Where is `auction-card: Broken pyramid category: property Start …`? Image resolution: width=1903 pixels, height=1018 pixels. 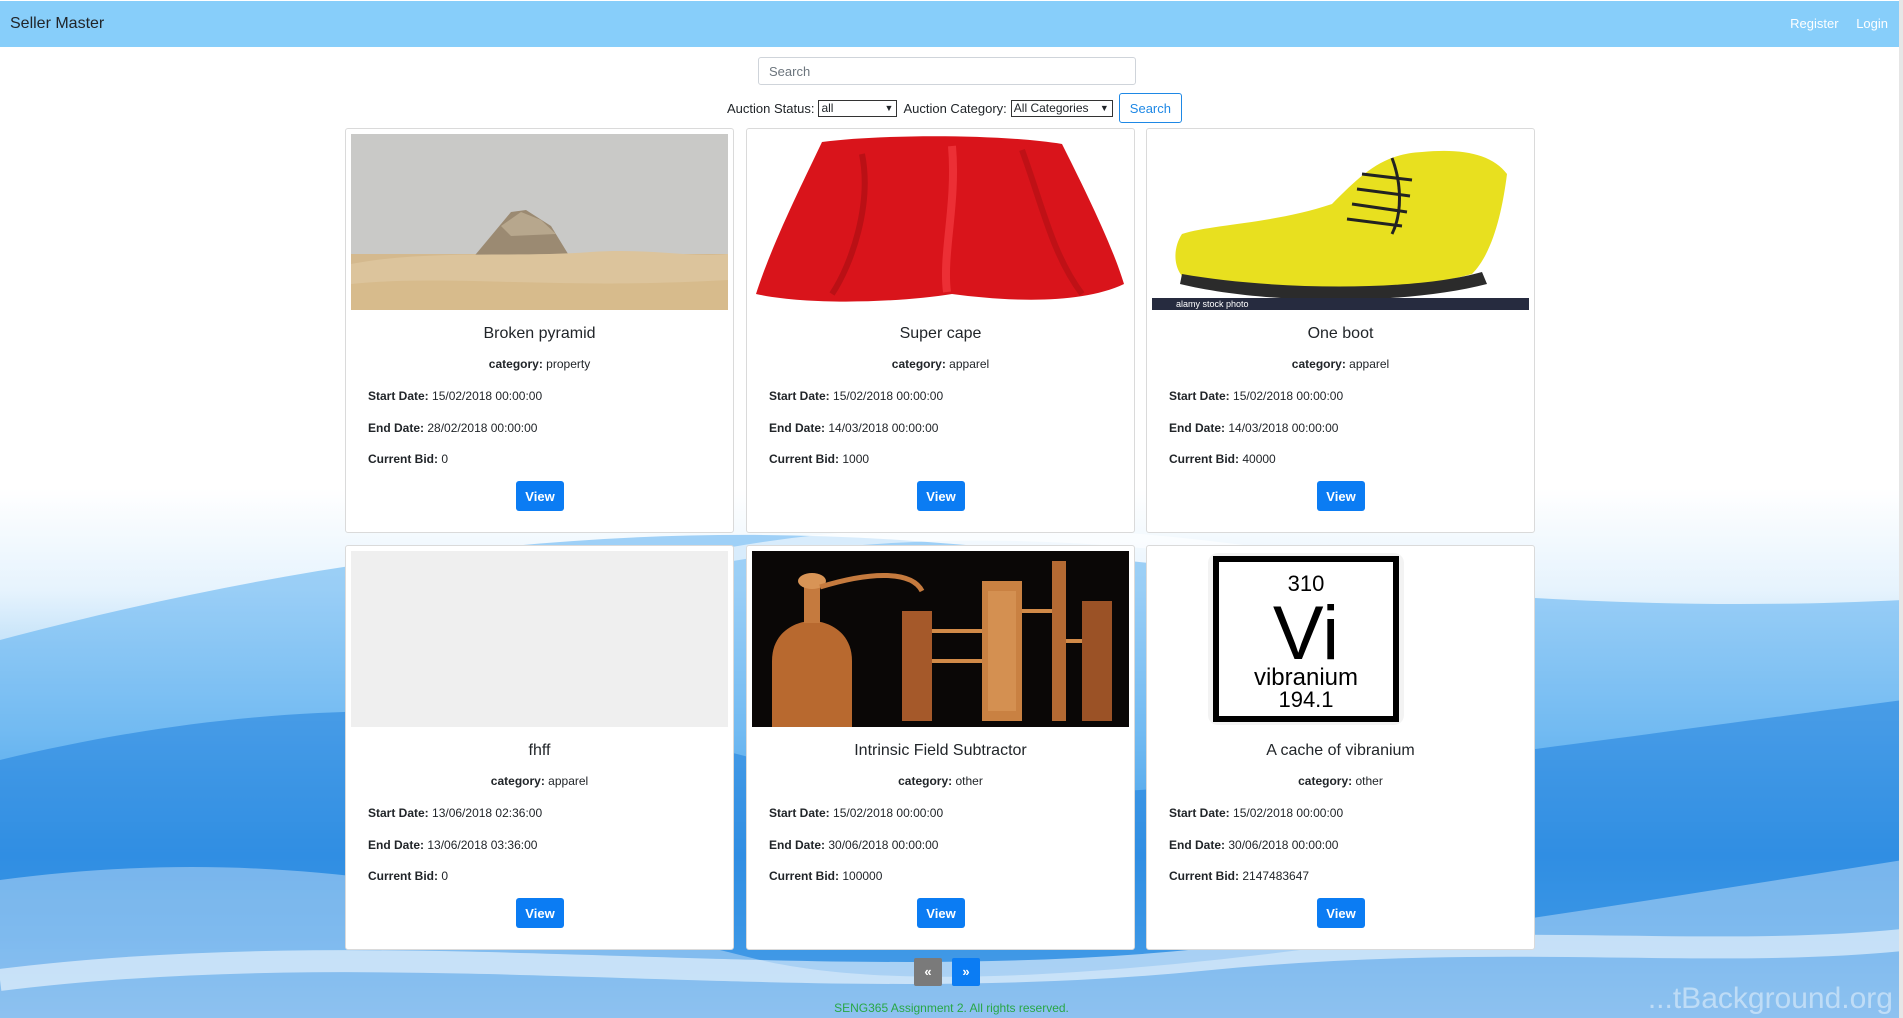
auction-card: Broken pyramid category: property Start … is located at coordinates (539, 330).